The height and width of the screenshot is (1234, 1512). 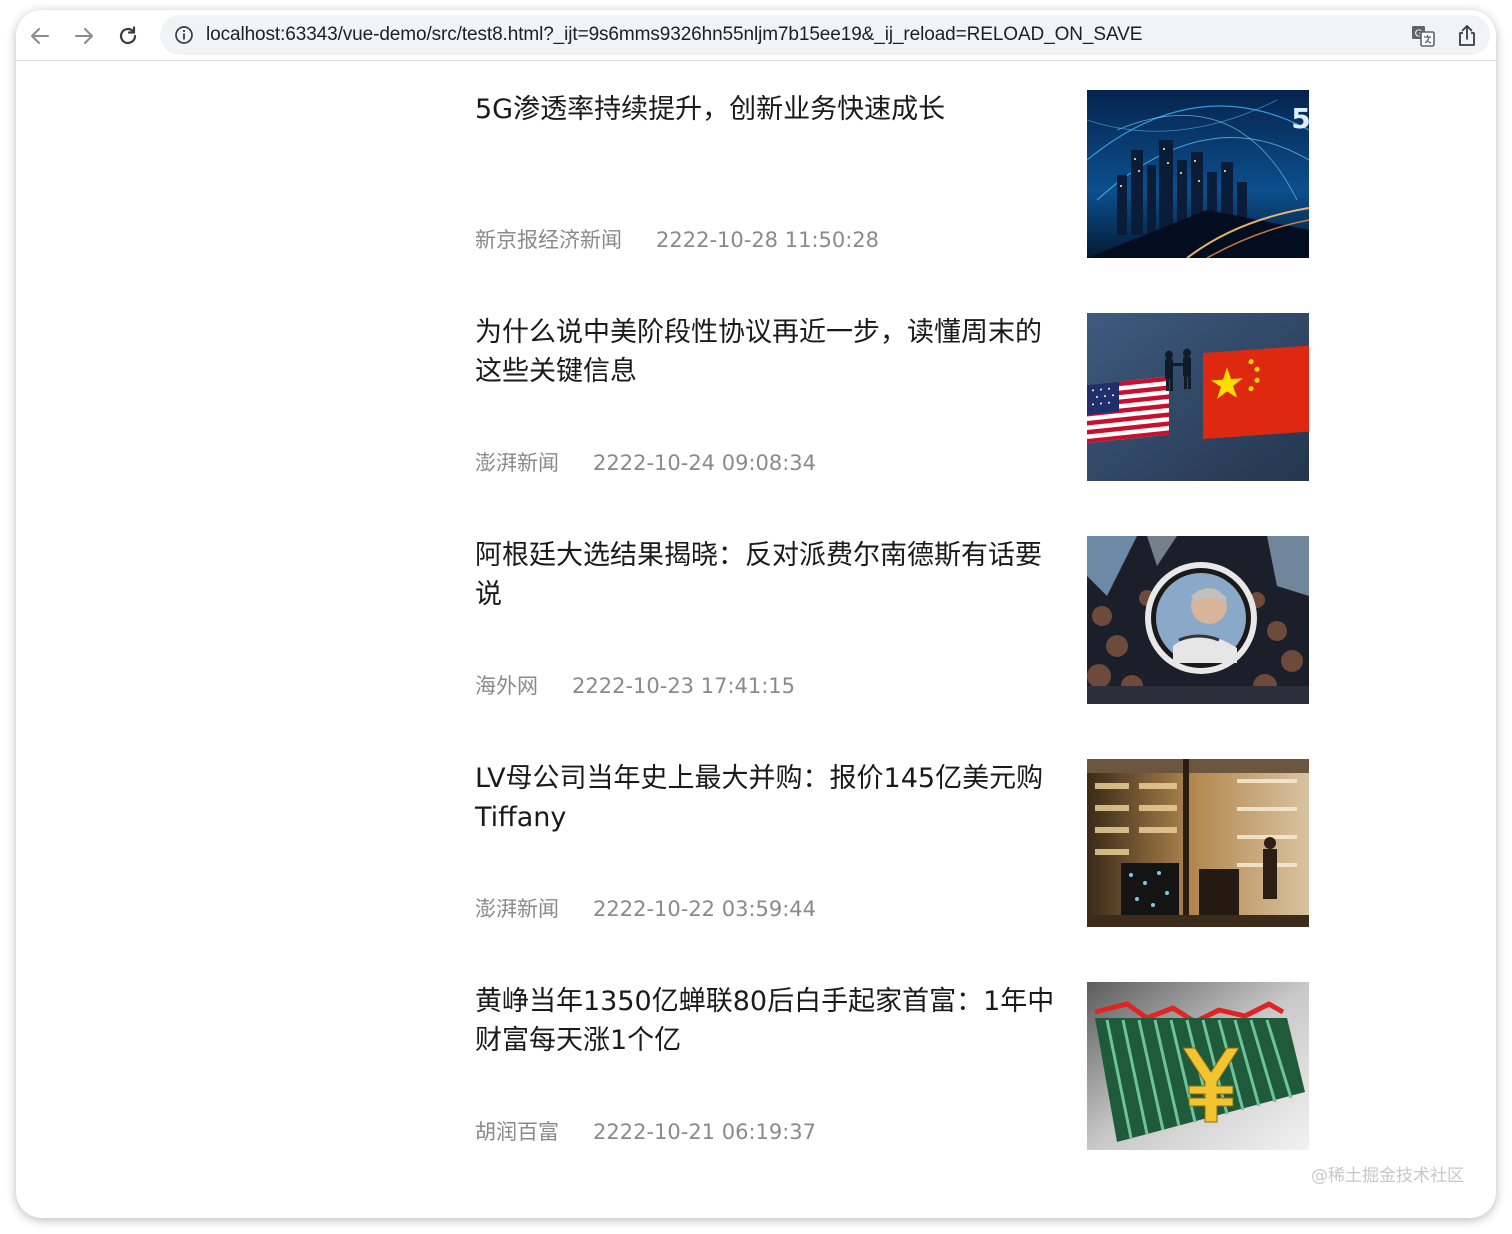 I want to click on news-thumbnail-us-china-flags, so click(x=1198, y=397).